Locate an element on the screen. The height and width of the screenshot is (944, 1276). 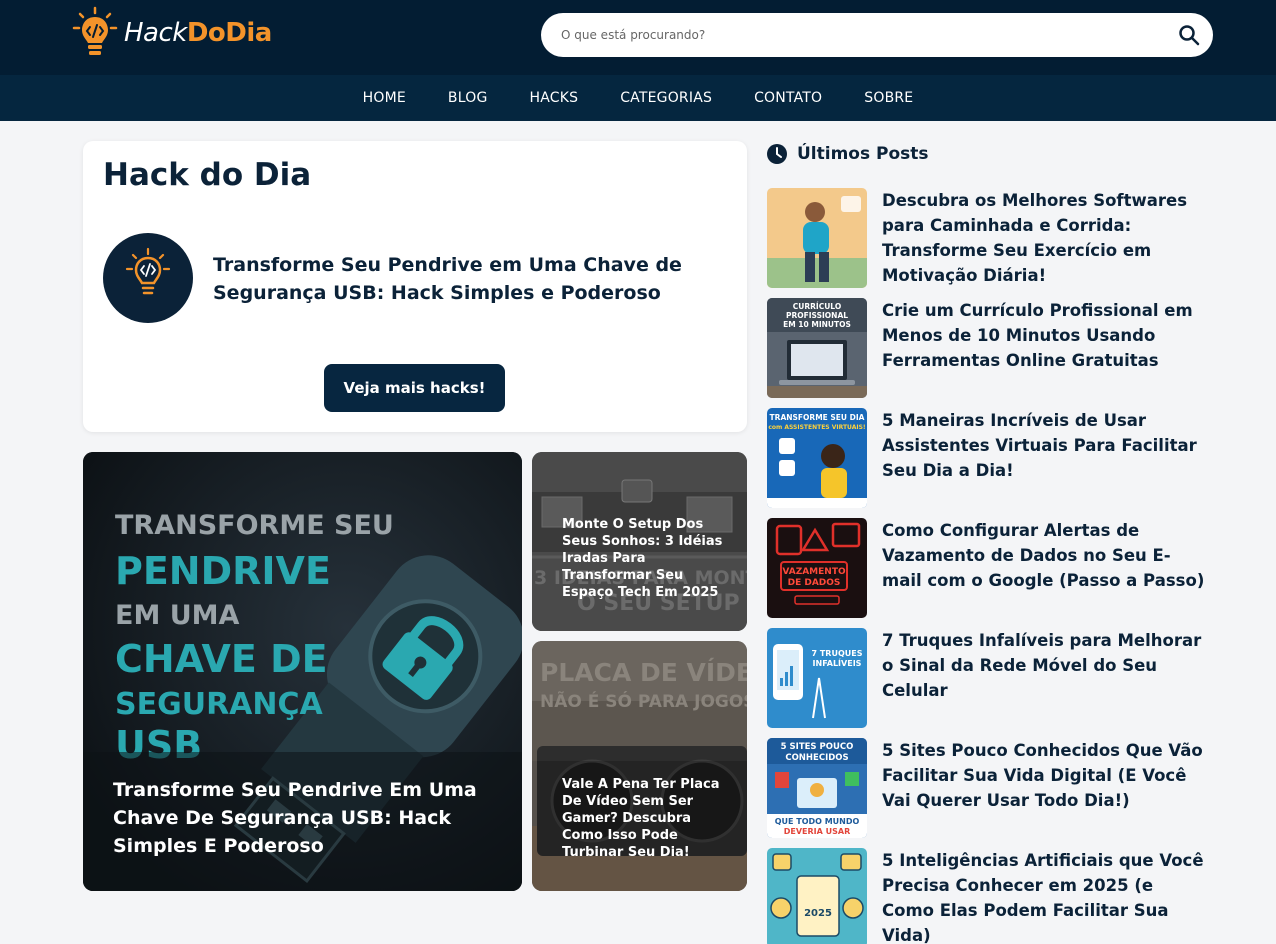
latest-post-thumb: 7 TRUQUES INFALÍVEIS is located at coordinates (817, 678).